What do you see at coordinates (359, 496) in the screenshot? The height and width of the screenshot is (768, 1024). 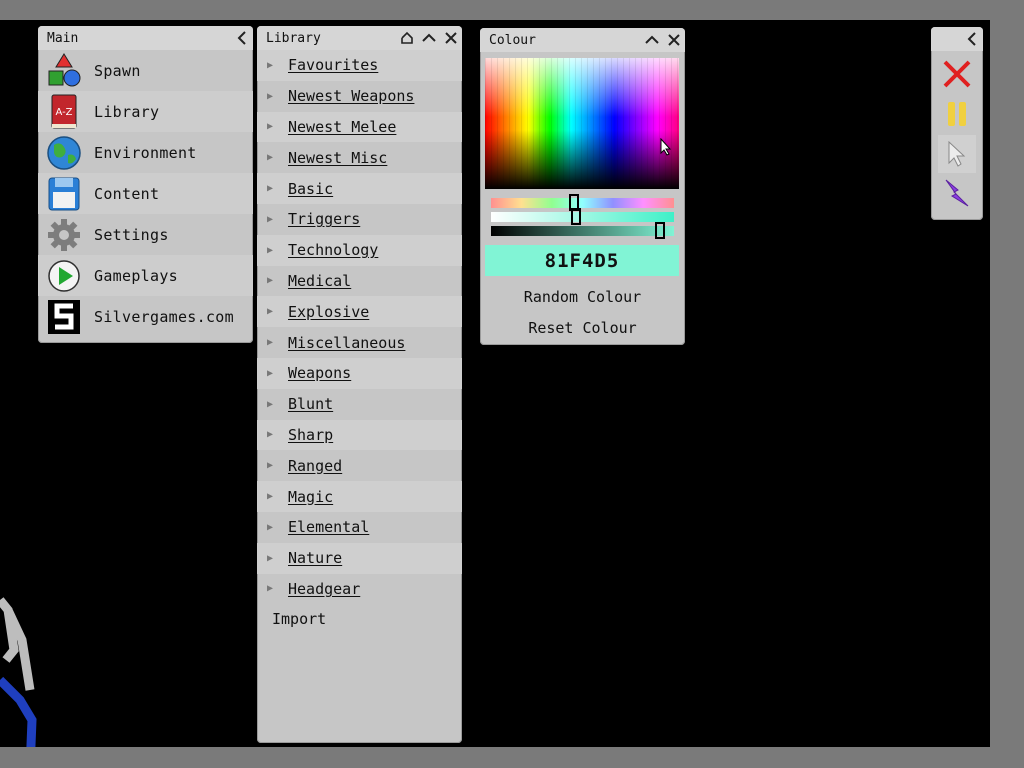 I see `library-category-item: ▶ Magic` at bounding box center [359, 496].